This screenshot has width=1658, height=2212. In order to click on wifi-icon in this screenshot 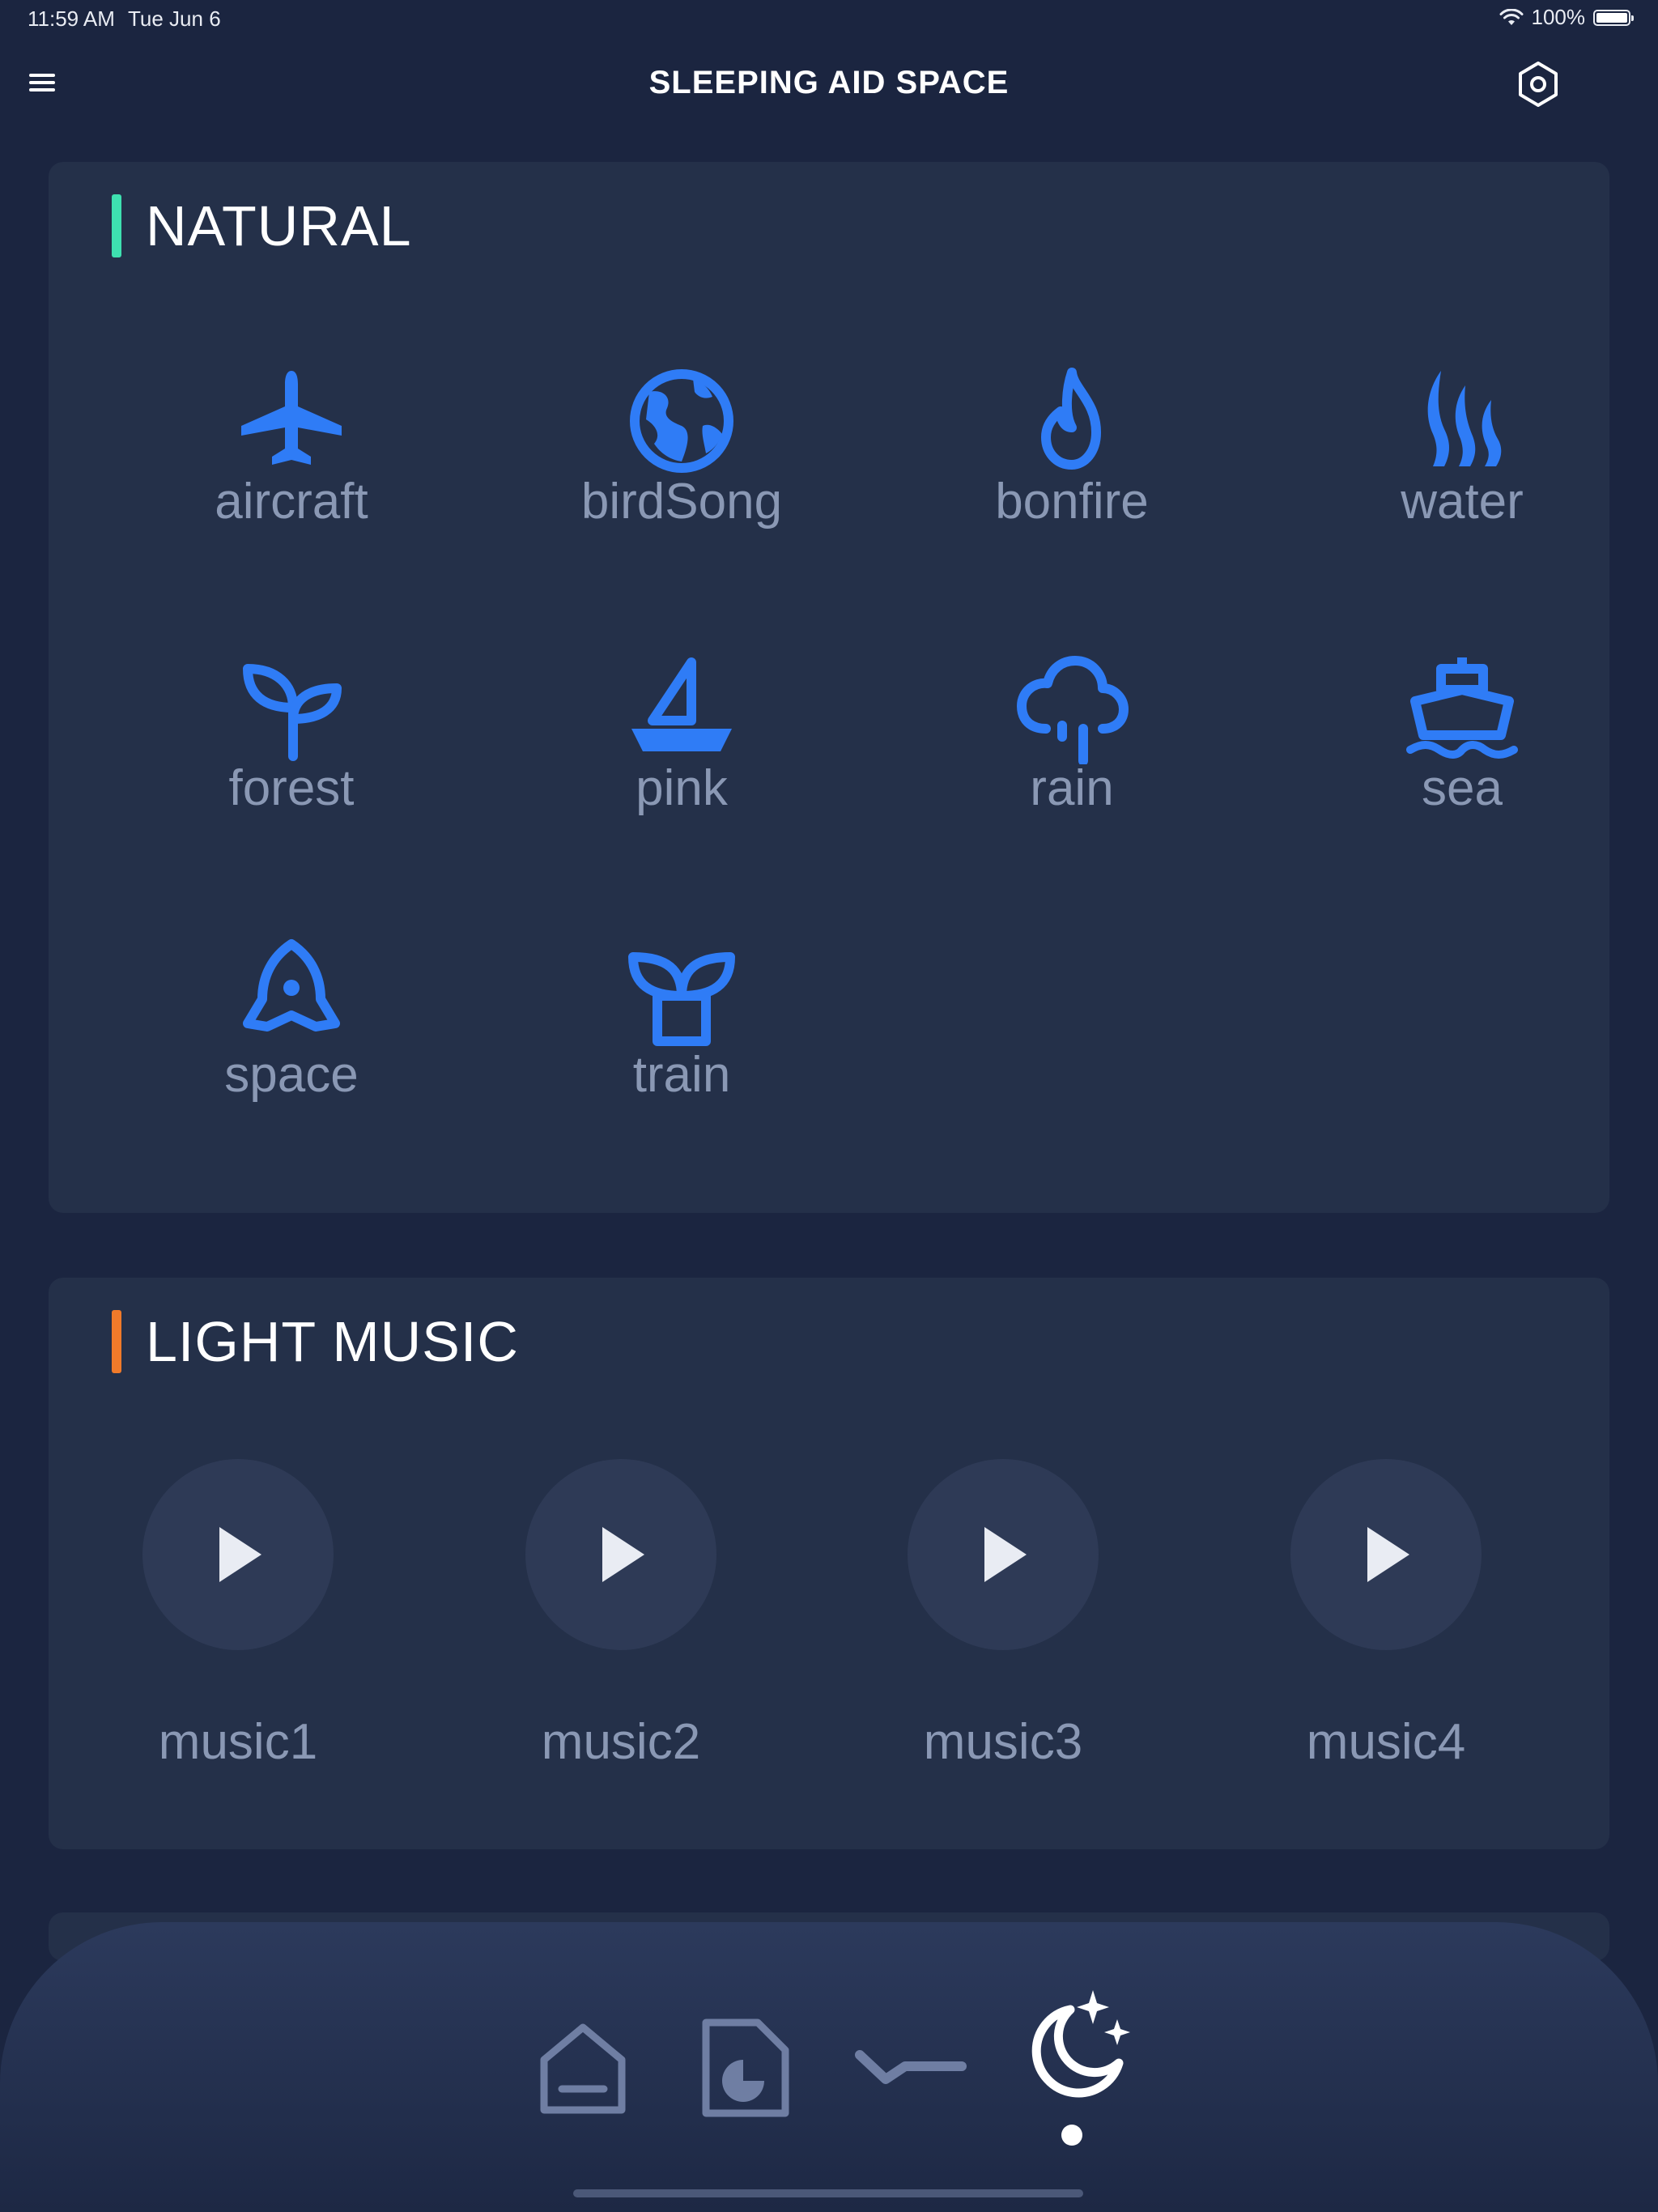, I will do `click(1511, 16)`.